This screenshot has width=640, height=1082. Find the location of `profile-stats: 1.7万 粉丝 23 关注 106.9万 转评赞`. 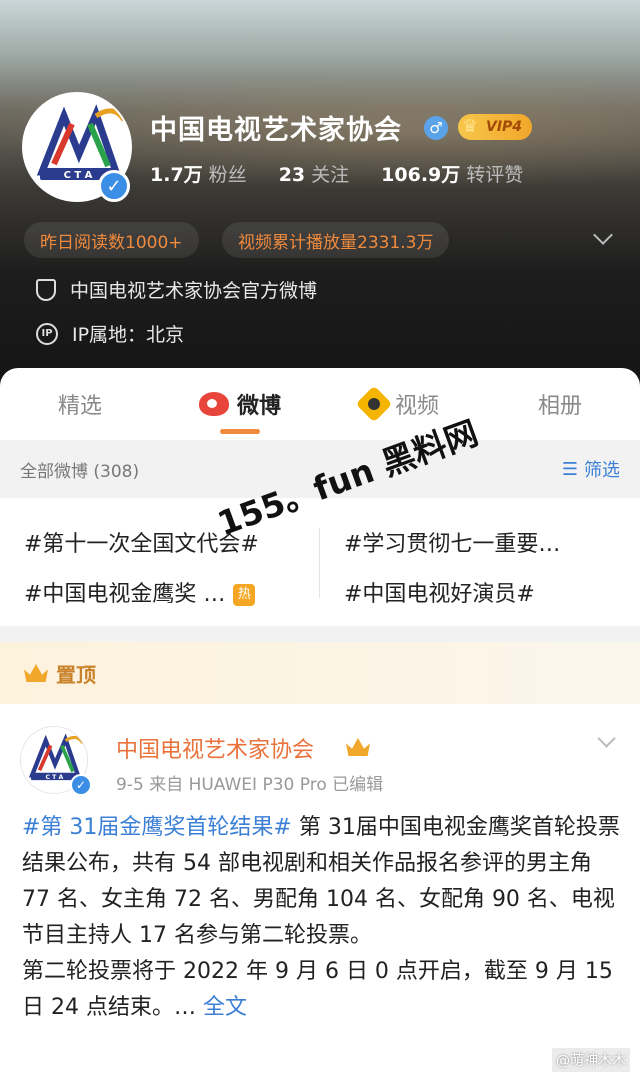

profile-stats: 1.7万 粉丝 23 关注 106.9万 转评赞 is located at coordinates (336, 173).